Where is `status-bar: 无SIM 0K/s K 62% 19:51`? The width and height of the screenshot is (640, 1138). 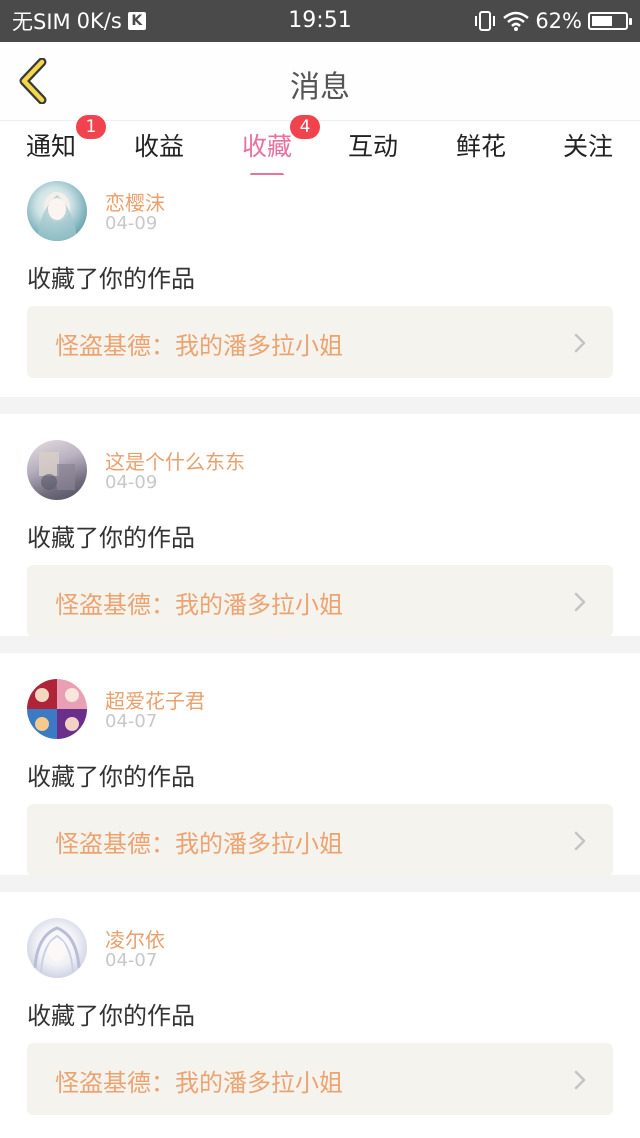 status-bar: 无SIM 0K/s K 62% 19:51 is located at coordinates (320, 21).